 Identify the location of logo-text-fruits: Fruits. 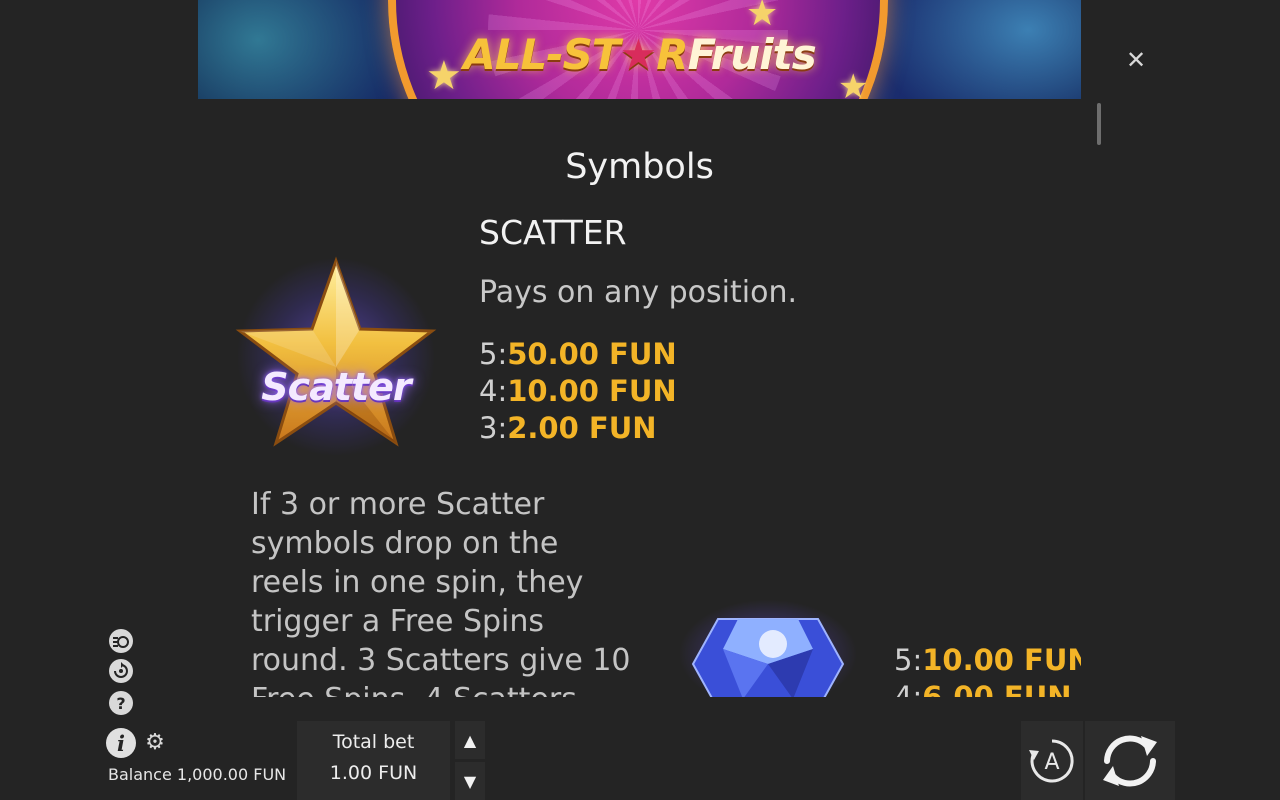
(752, 54).